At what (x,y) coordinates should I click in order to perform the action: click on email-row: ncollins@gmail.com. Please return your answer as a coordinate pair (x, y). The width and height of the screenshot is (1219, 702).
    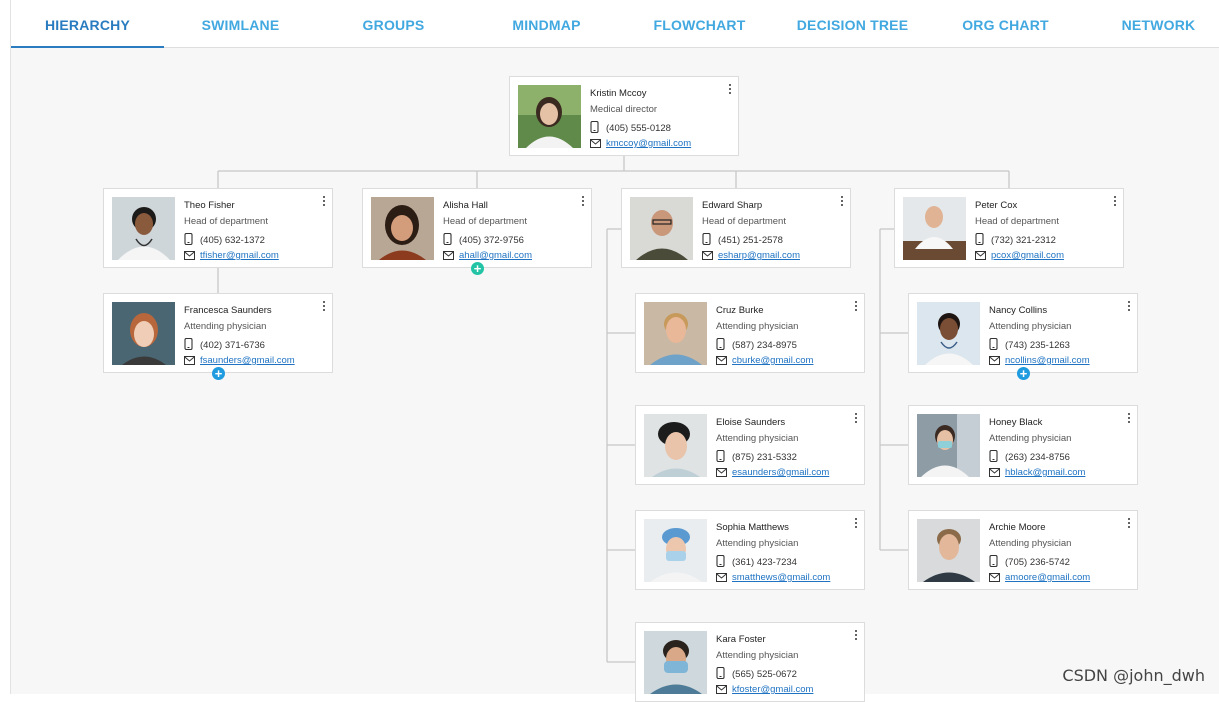
    Looking at the image, I should click on (1039, 360).